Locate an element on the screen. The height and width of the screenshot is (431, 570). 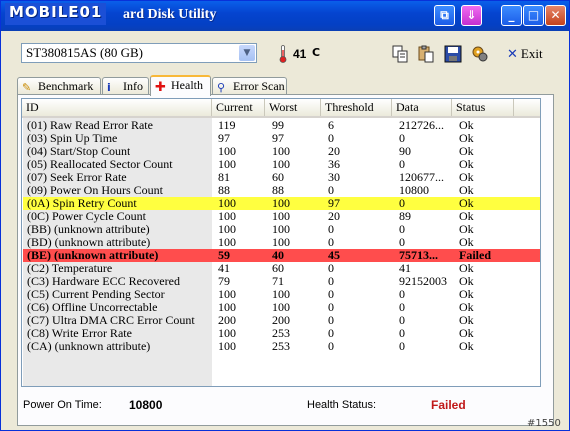
health-status-value: Failed is located at coordinates (448, 405).